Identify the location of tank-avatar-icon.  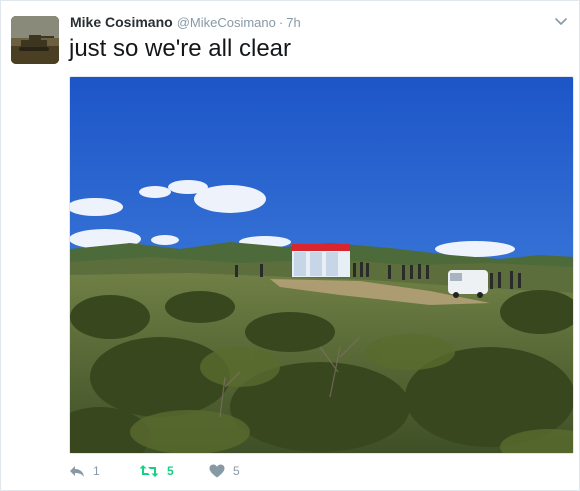
(35, 40).